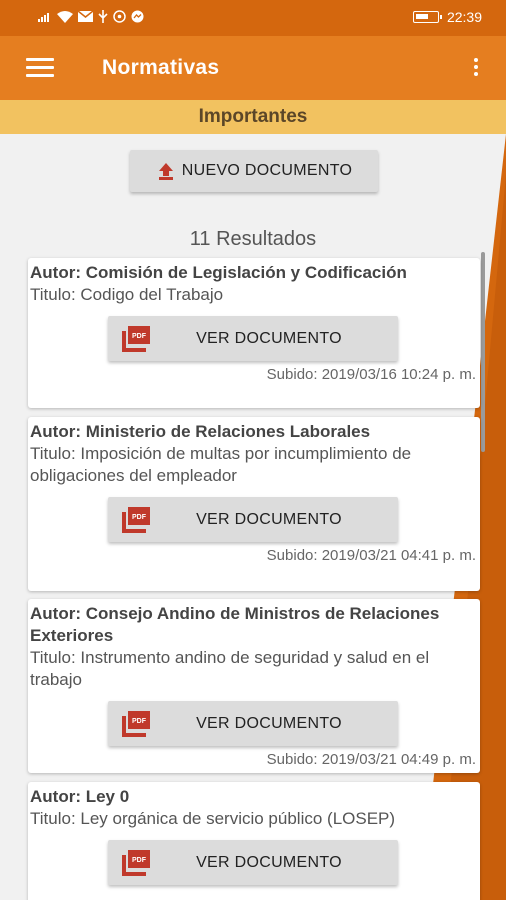 The height and width of the screenshot is (900, 506). Describe the element at coordinates (119, 16) in the screenshot. I see `whatsapp-icon` at that location.